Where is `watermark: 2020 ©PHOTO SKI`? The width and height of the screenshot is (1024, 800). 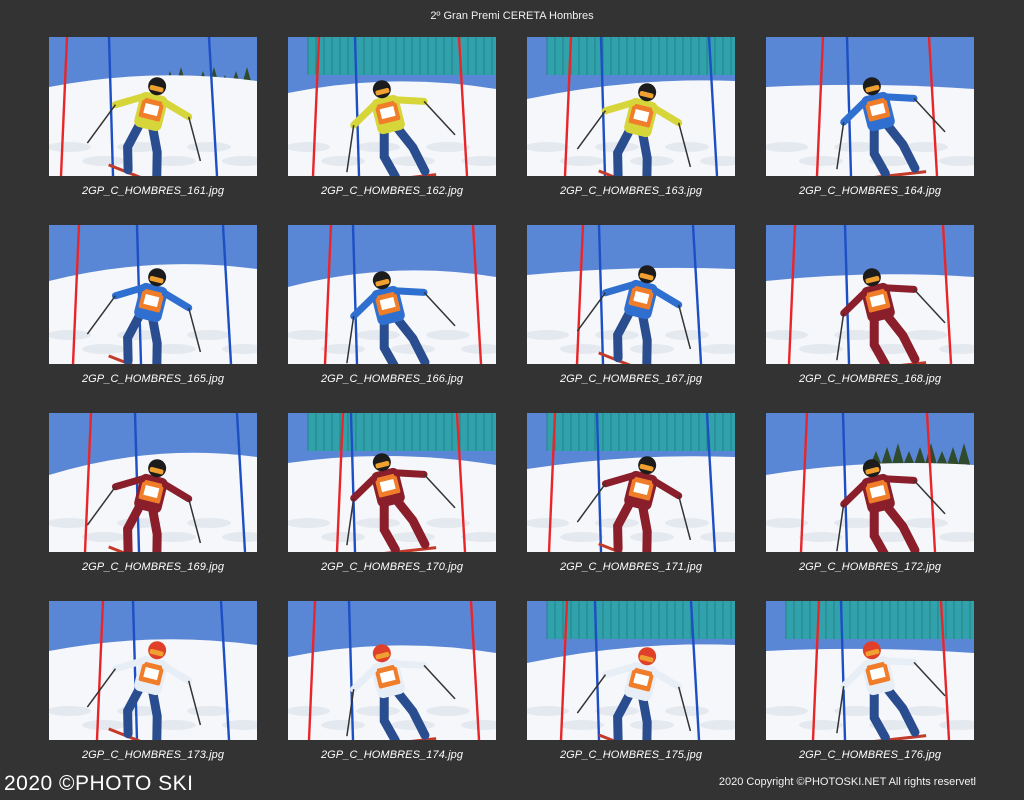 watermark: 2020 ©PHOTO SKI is located at coordinates (99, 783).